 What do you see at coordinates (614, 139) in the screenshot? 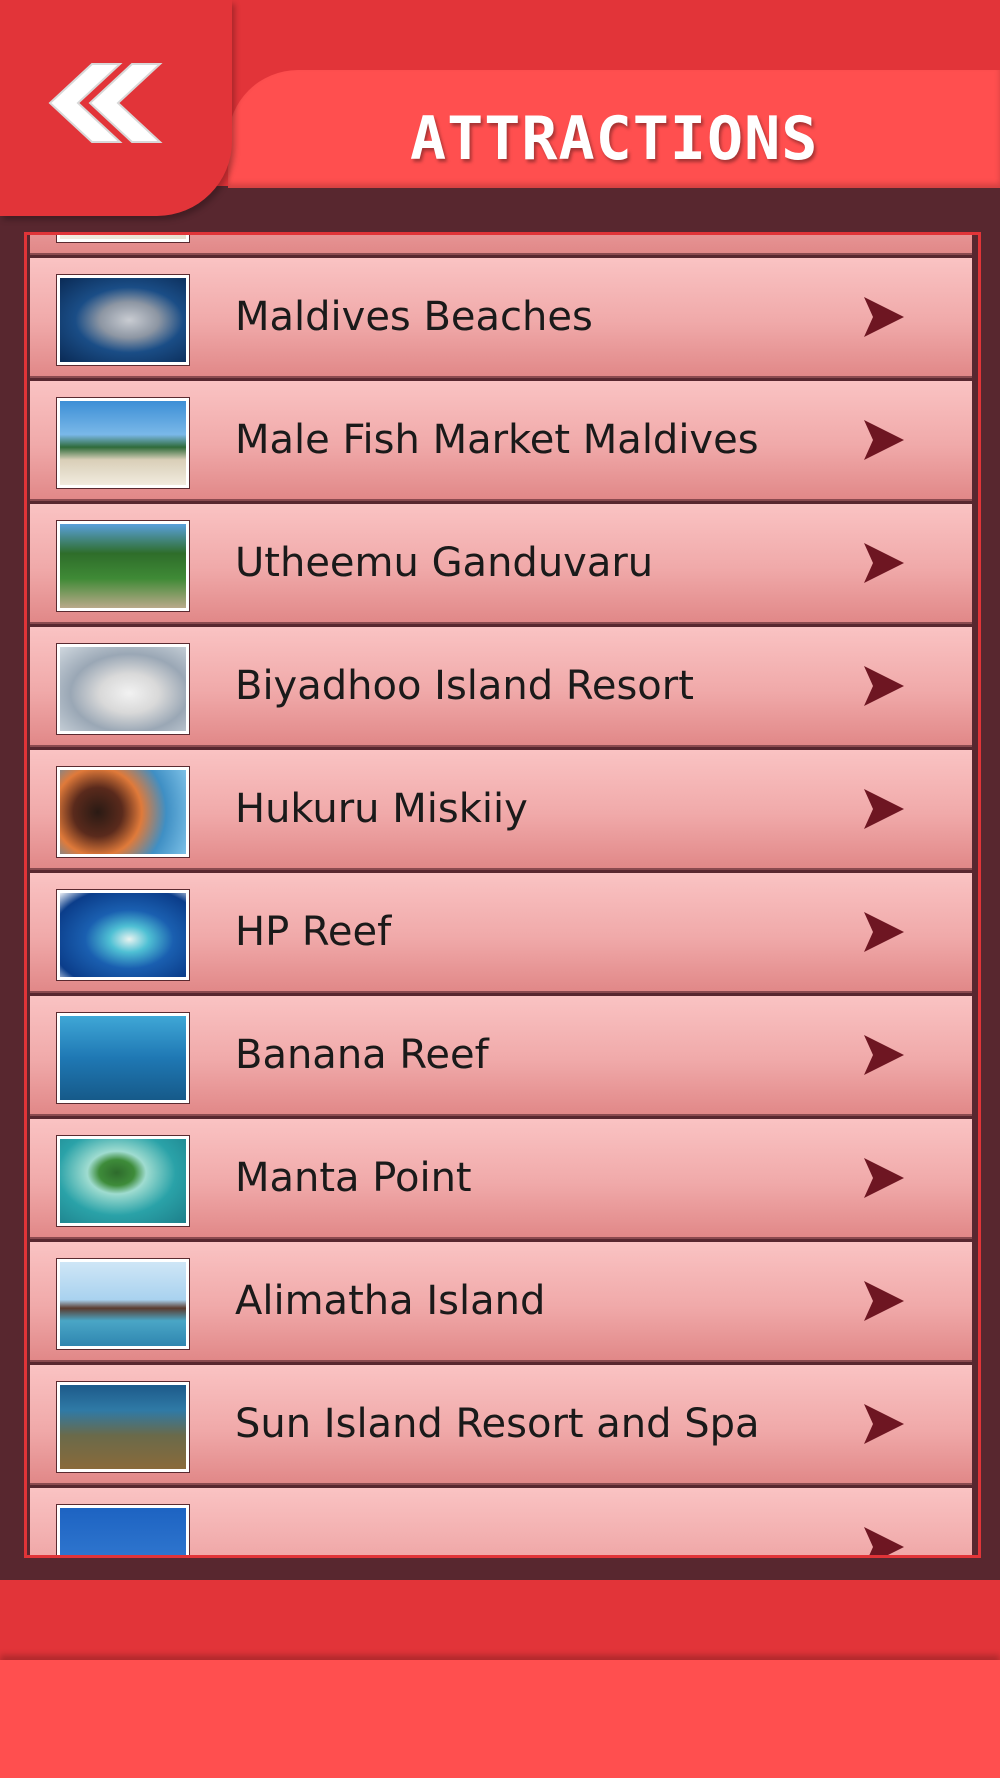
I see `page-title: ATTRACTIONS` at bounding box center [614, 139].